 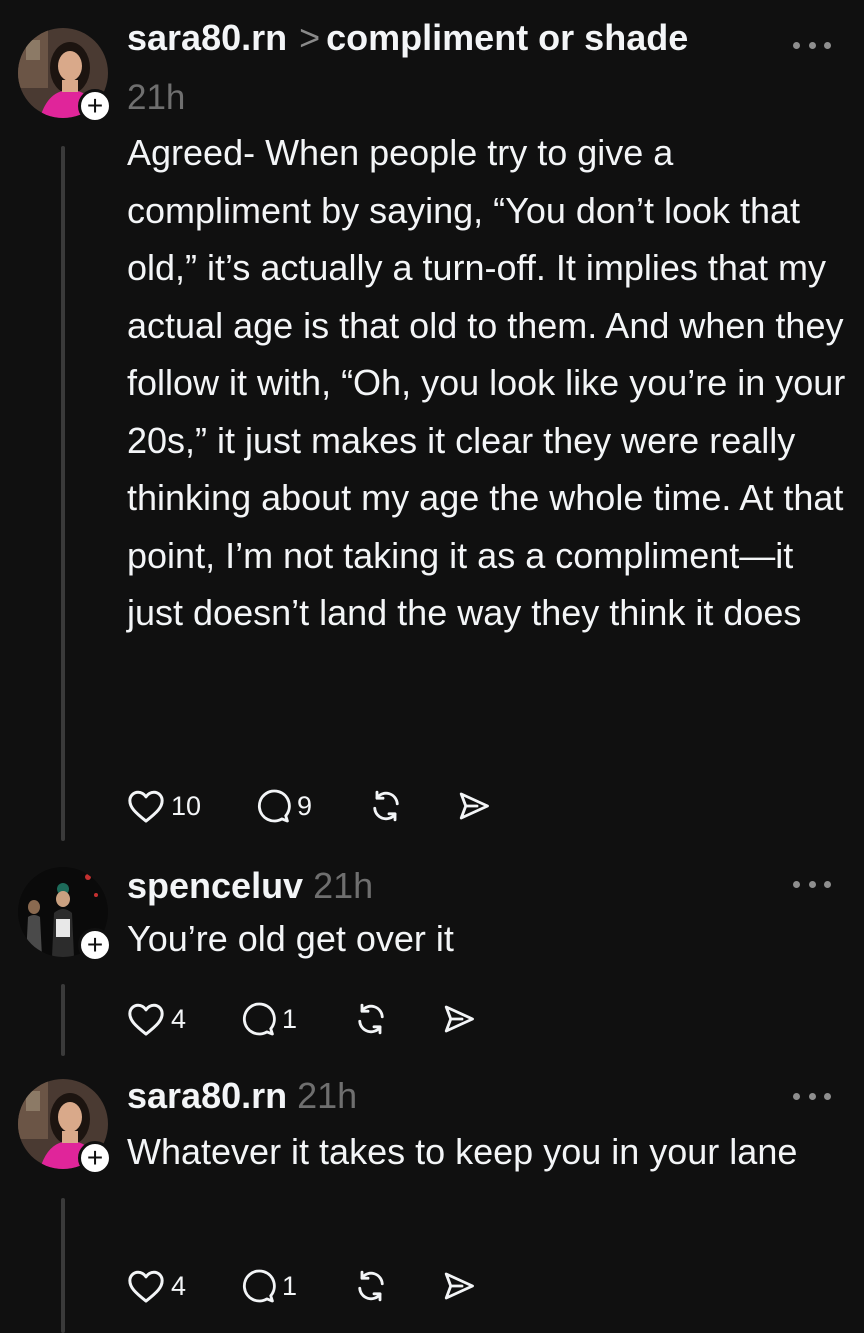 I want to click on post-header: sara80.rn > compliment or shade, so click(x=407, y=38).